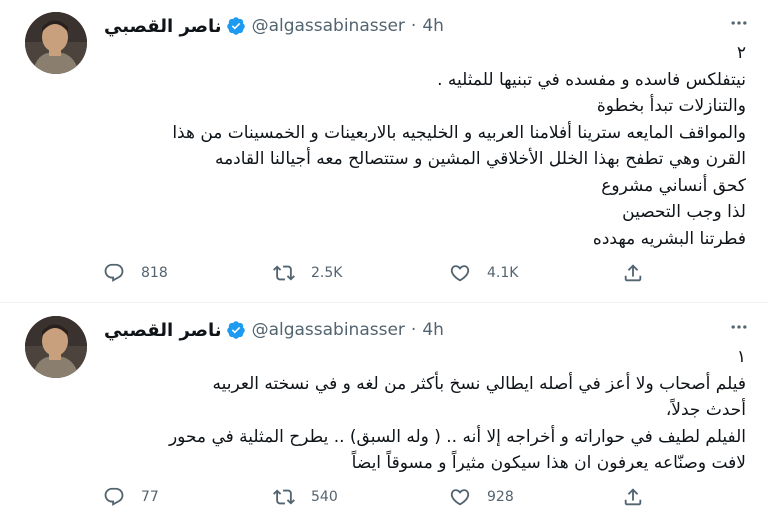 This screenshot has height=527, width=768. Describe the element at coordinates (673, 185) in the screenshot. I see `tweet-line: كحق أنساني مشروع` at that location.